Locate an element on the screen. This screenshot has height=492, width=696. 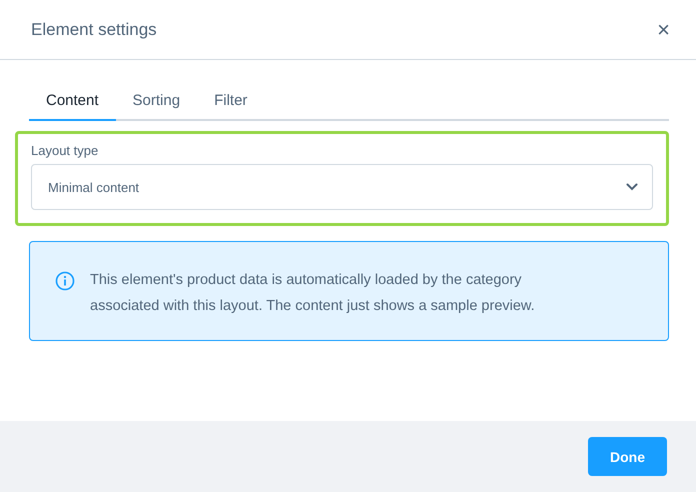
field-label: Layout type is located at coordinates (65, 150).